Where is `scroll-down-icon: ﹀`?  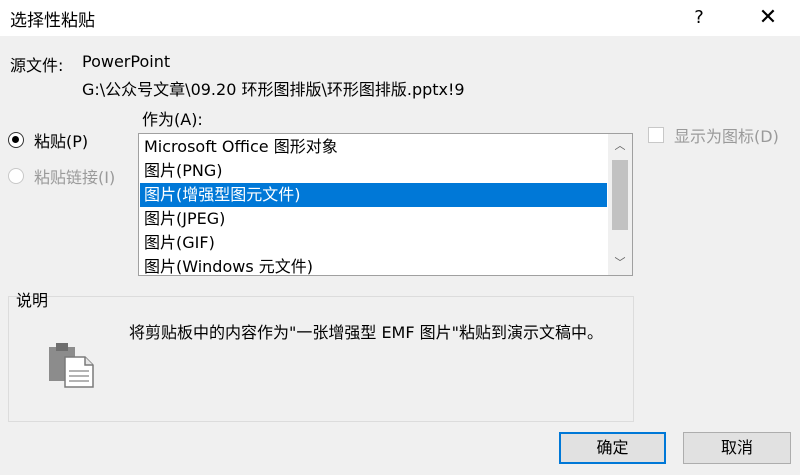 scroll-down-icon: ﹀ is located at coordinates (620, 263).